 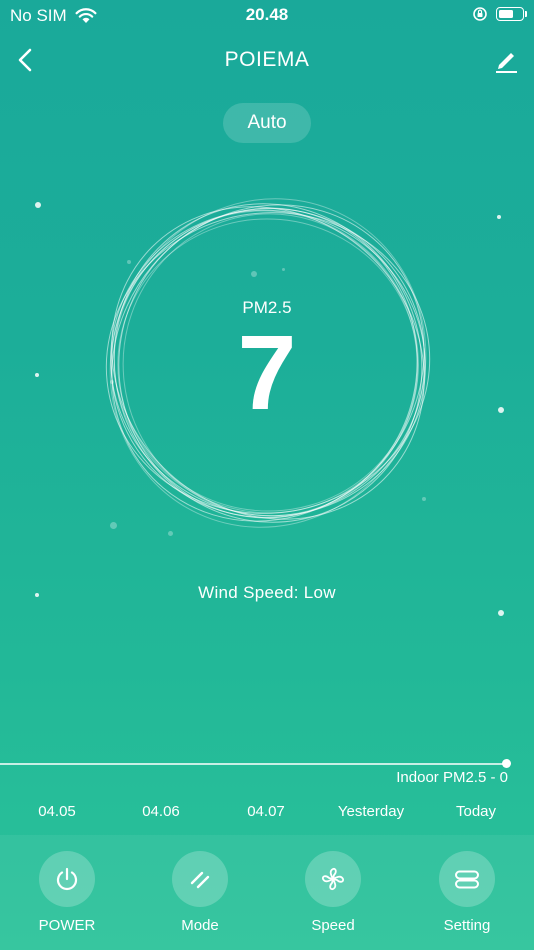 What do you see at coordinates (476, 811) in the screenshot?
I see `date-label: Today` at bounding box center [476, 811].